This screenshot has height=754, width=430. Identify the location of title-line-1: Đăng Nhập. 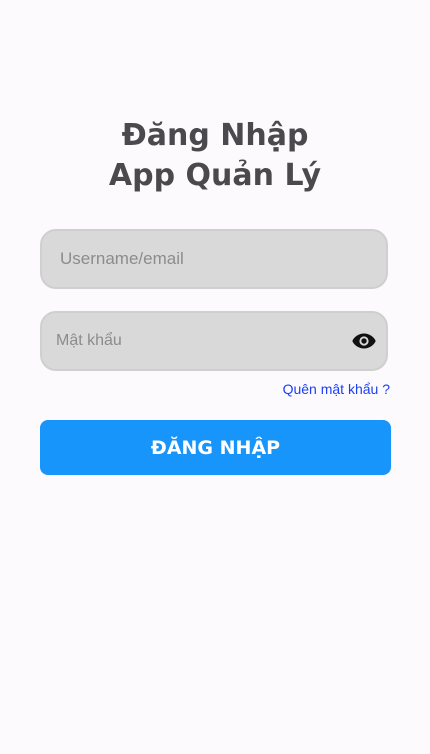
(215, 135).